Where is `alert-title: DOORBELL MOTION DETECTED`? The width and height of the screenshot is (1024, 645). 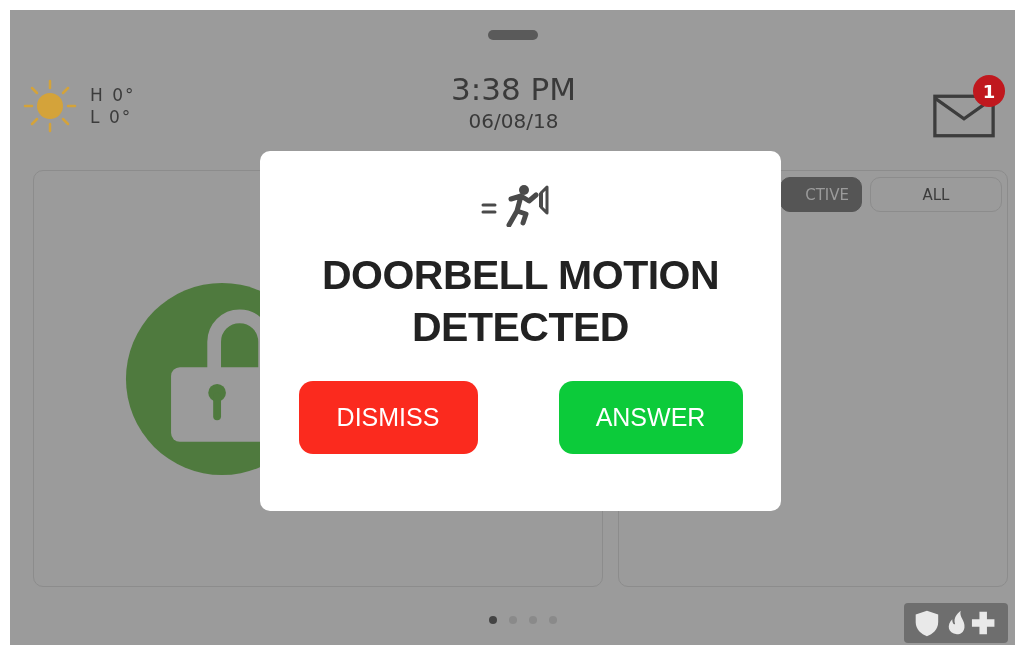
alert-title: DOORBELL MOTION DETECTED is located at coordinates (520, 301).